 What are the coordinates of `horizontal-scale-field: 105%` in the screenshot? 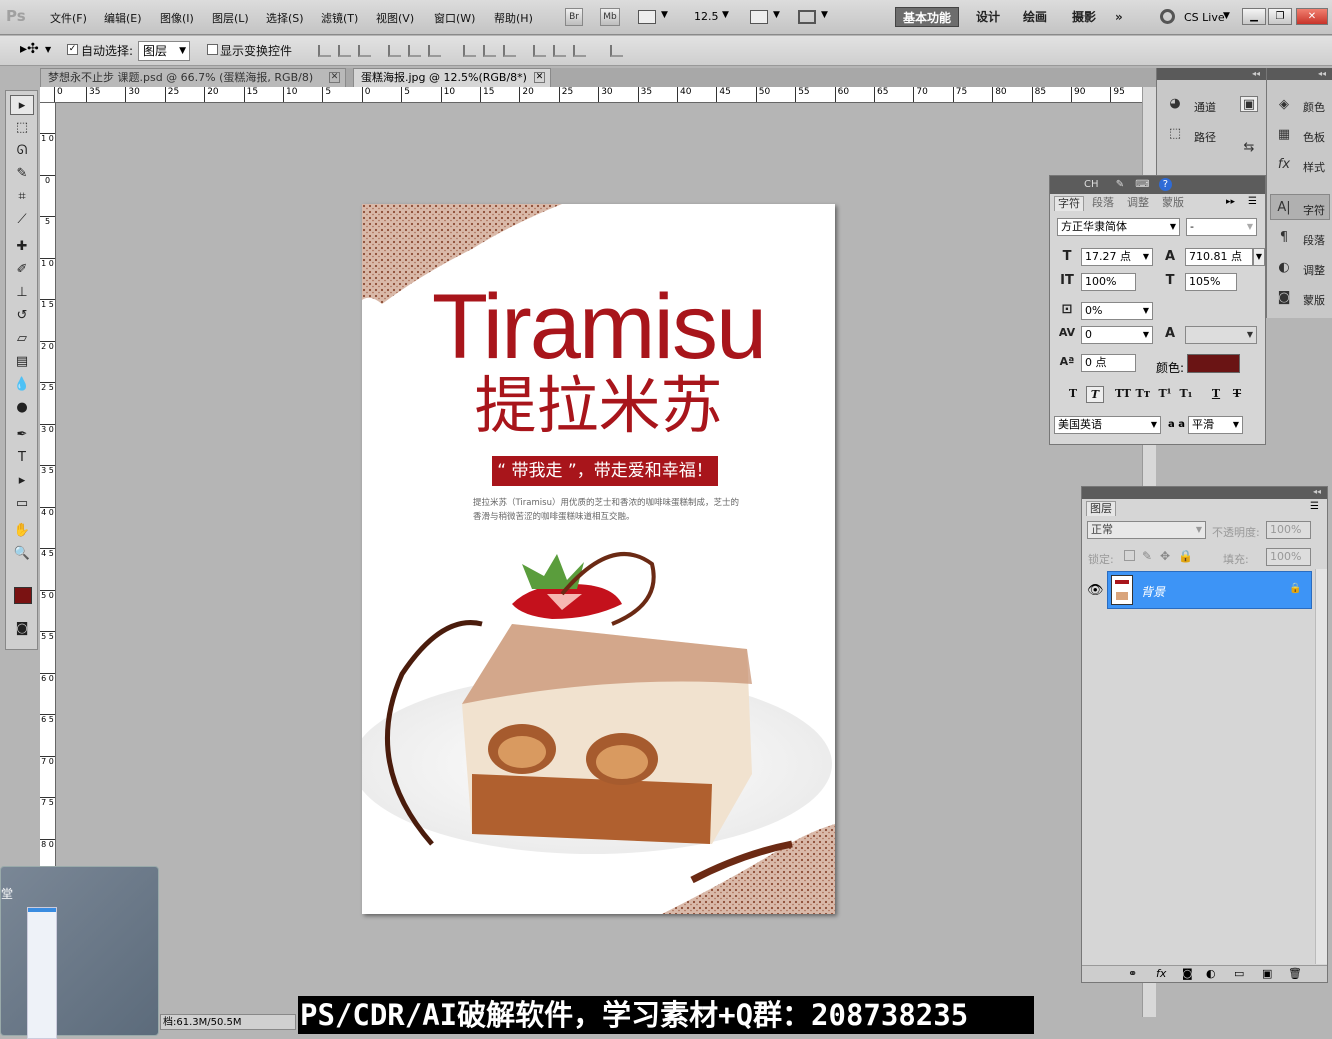 It's located at (1211, 282).